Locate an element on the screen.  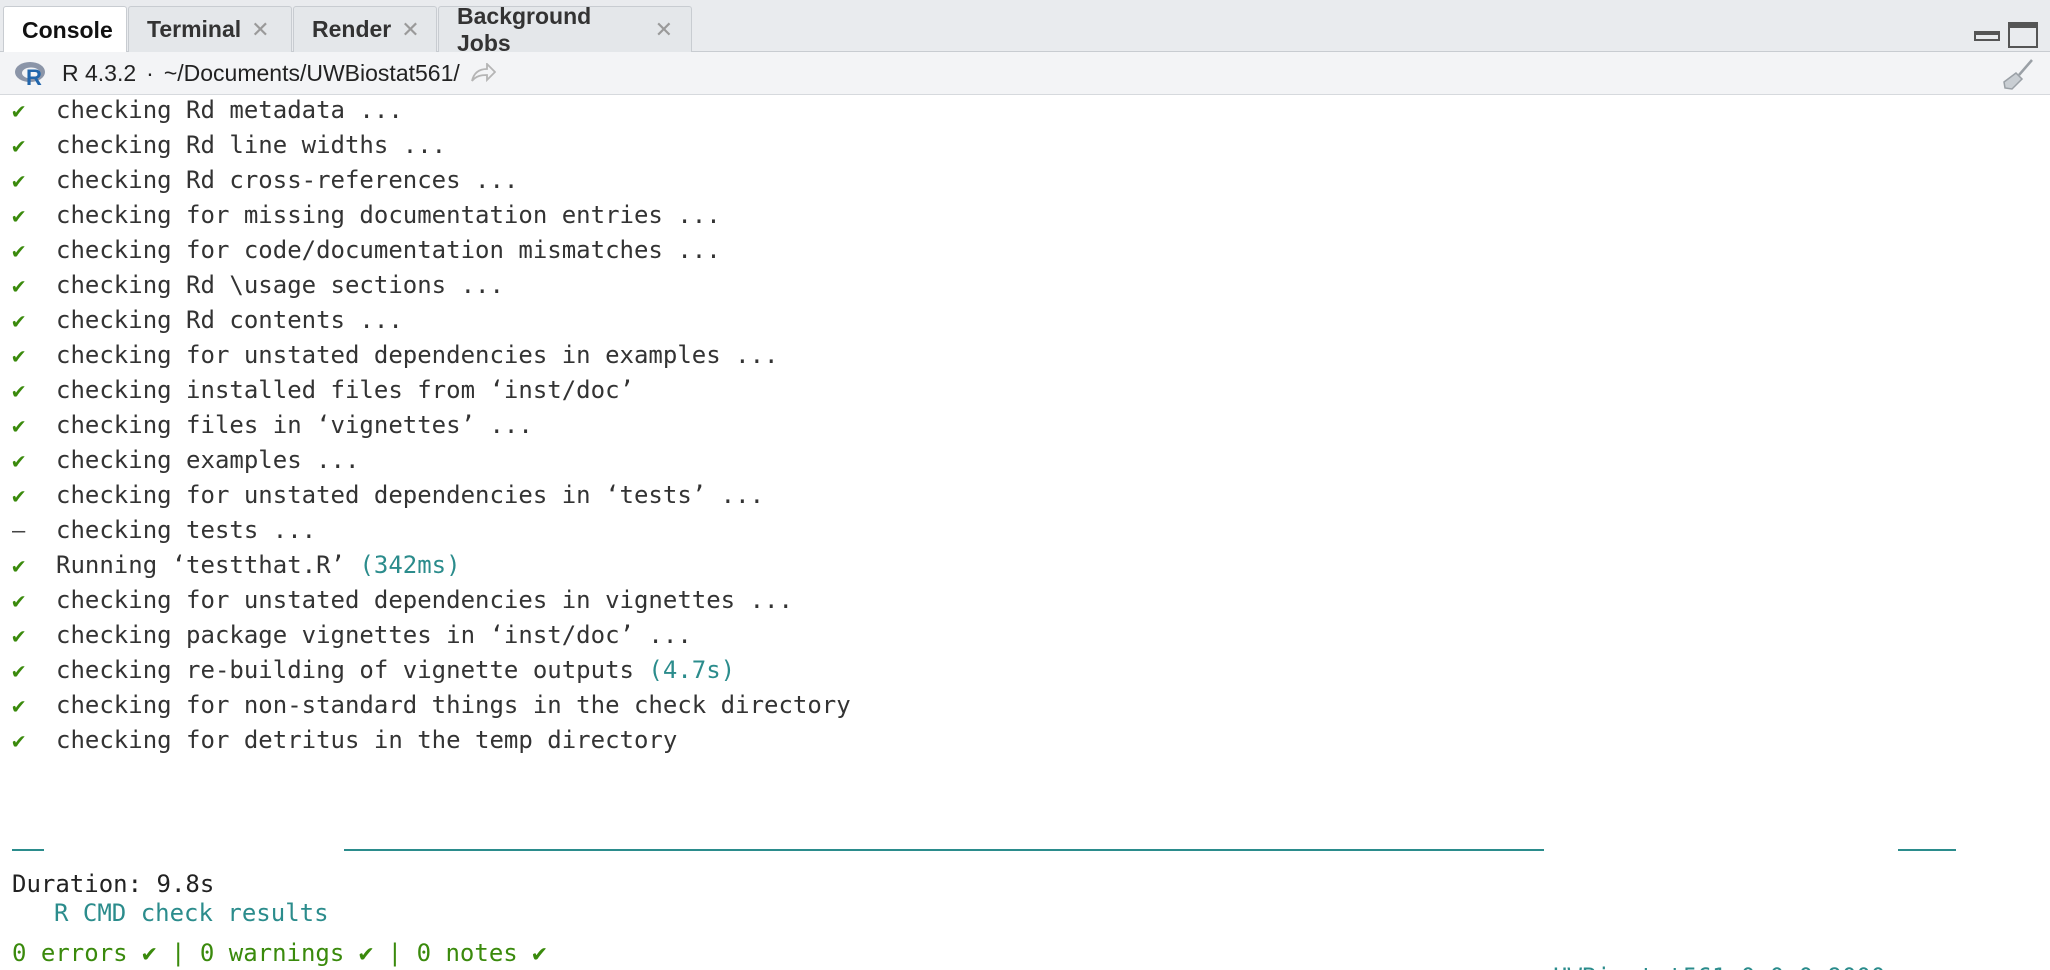
tab-console: Console is located at coordinates (65, 29).